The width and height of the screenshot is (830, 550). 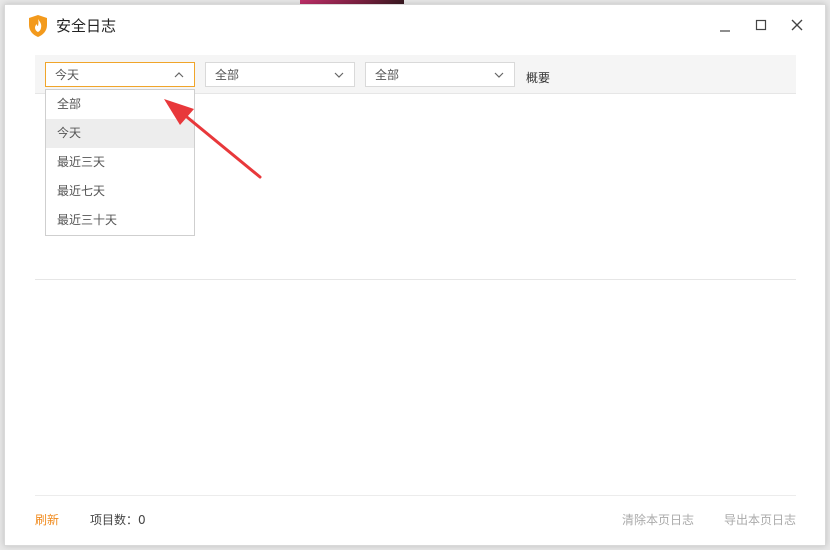 What do you see at coordinates (415, 279) in the screenshot?
I see `list-divider` at bounding box center [415, 279].